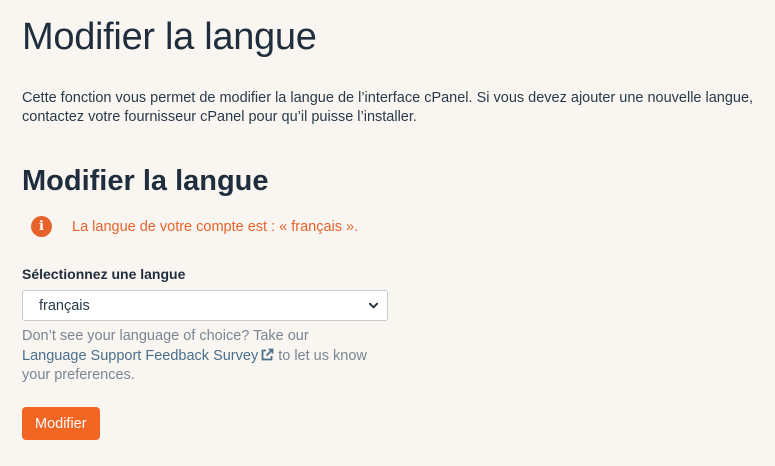  What do you see at coordinates (104, 274) in the screenshot?
I see `language-select-label: Sélectionnez une langue` at bounding box center [104, 274].